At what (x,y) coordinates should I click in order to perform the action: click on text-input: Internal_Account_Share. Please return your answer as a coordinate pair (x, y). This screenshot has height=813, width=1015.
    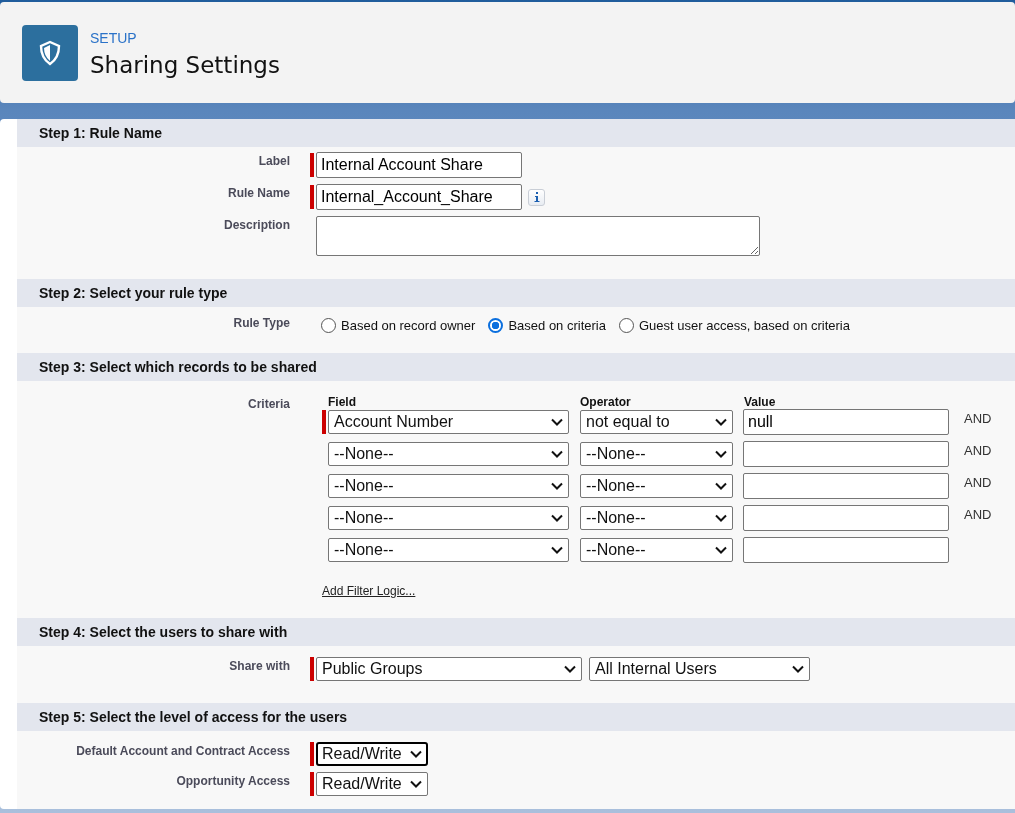
    Looking at the image, I should click on (419, 197).